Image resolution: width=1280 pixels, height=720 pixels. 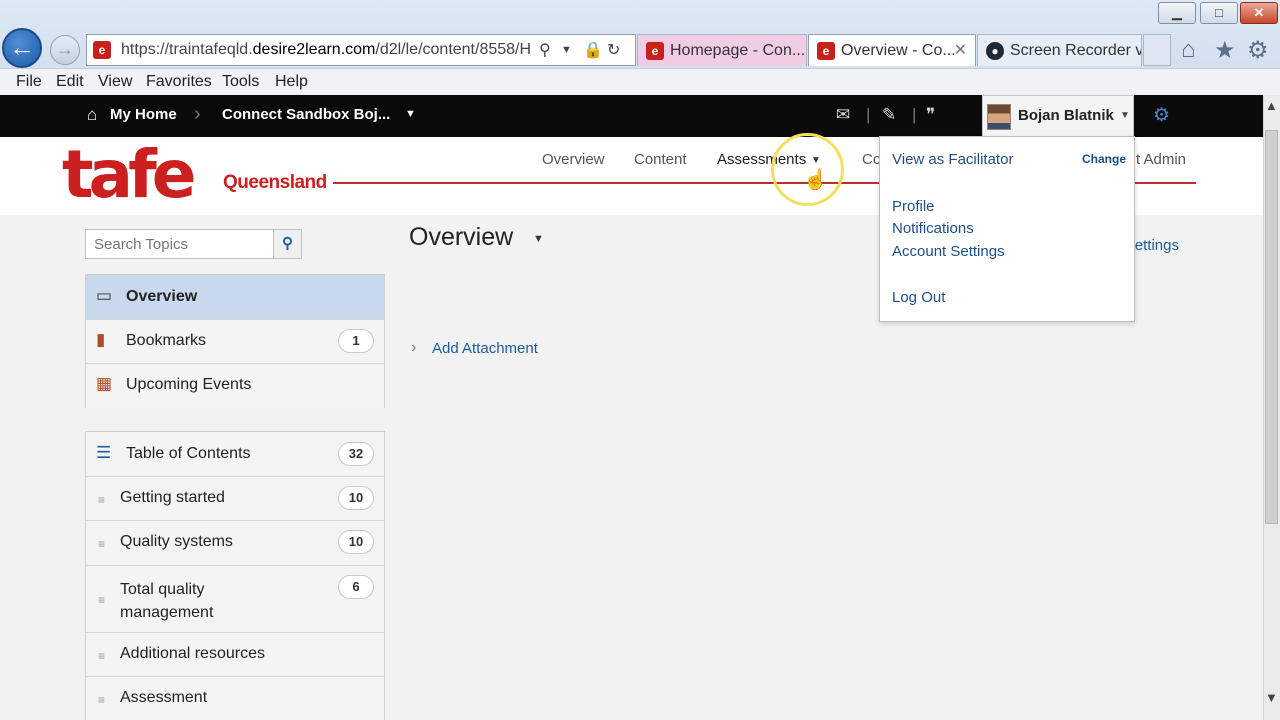 I want to click on menu-favorites: Favorites, so click(x=179, y=82).